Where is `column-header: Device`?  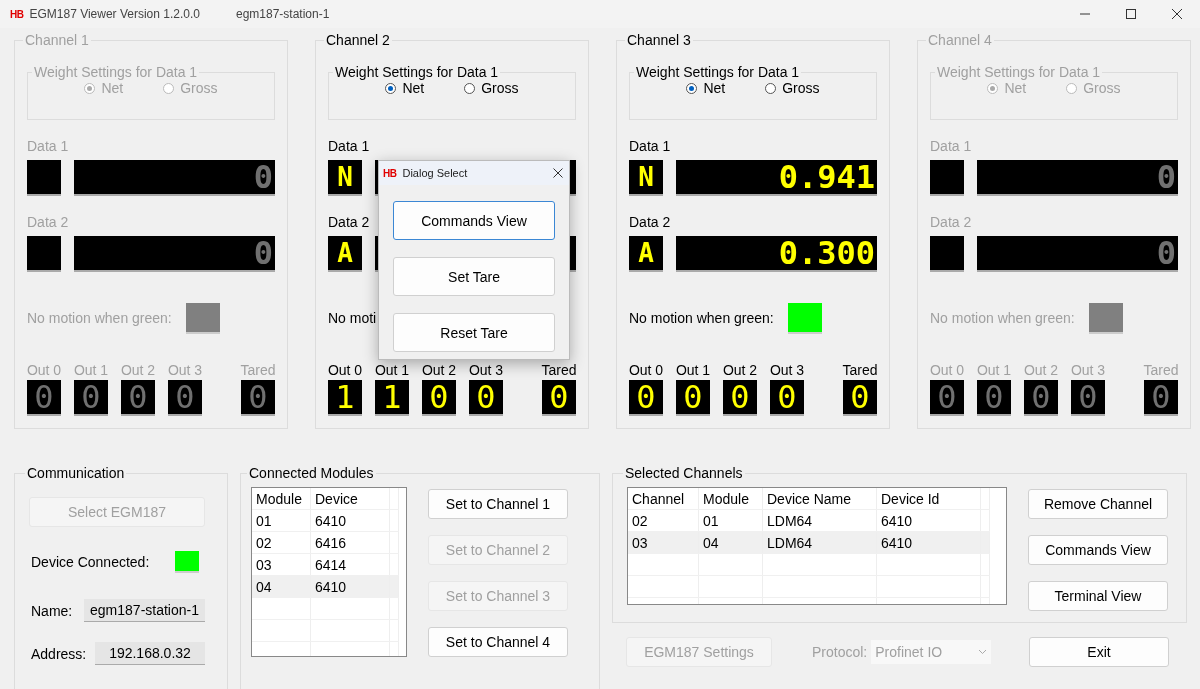 column-header: Device is located at coordinates (350, 499).